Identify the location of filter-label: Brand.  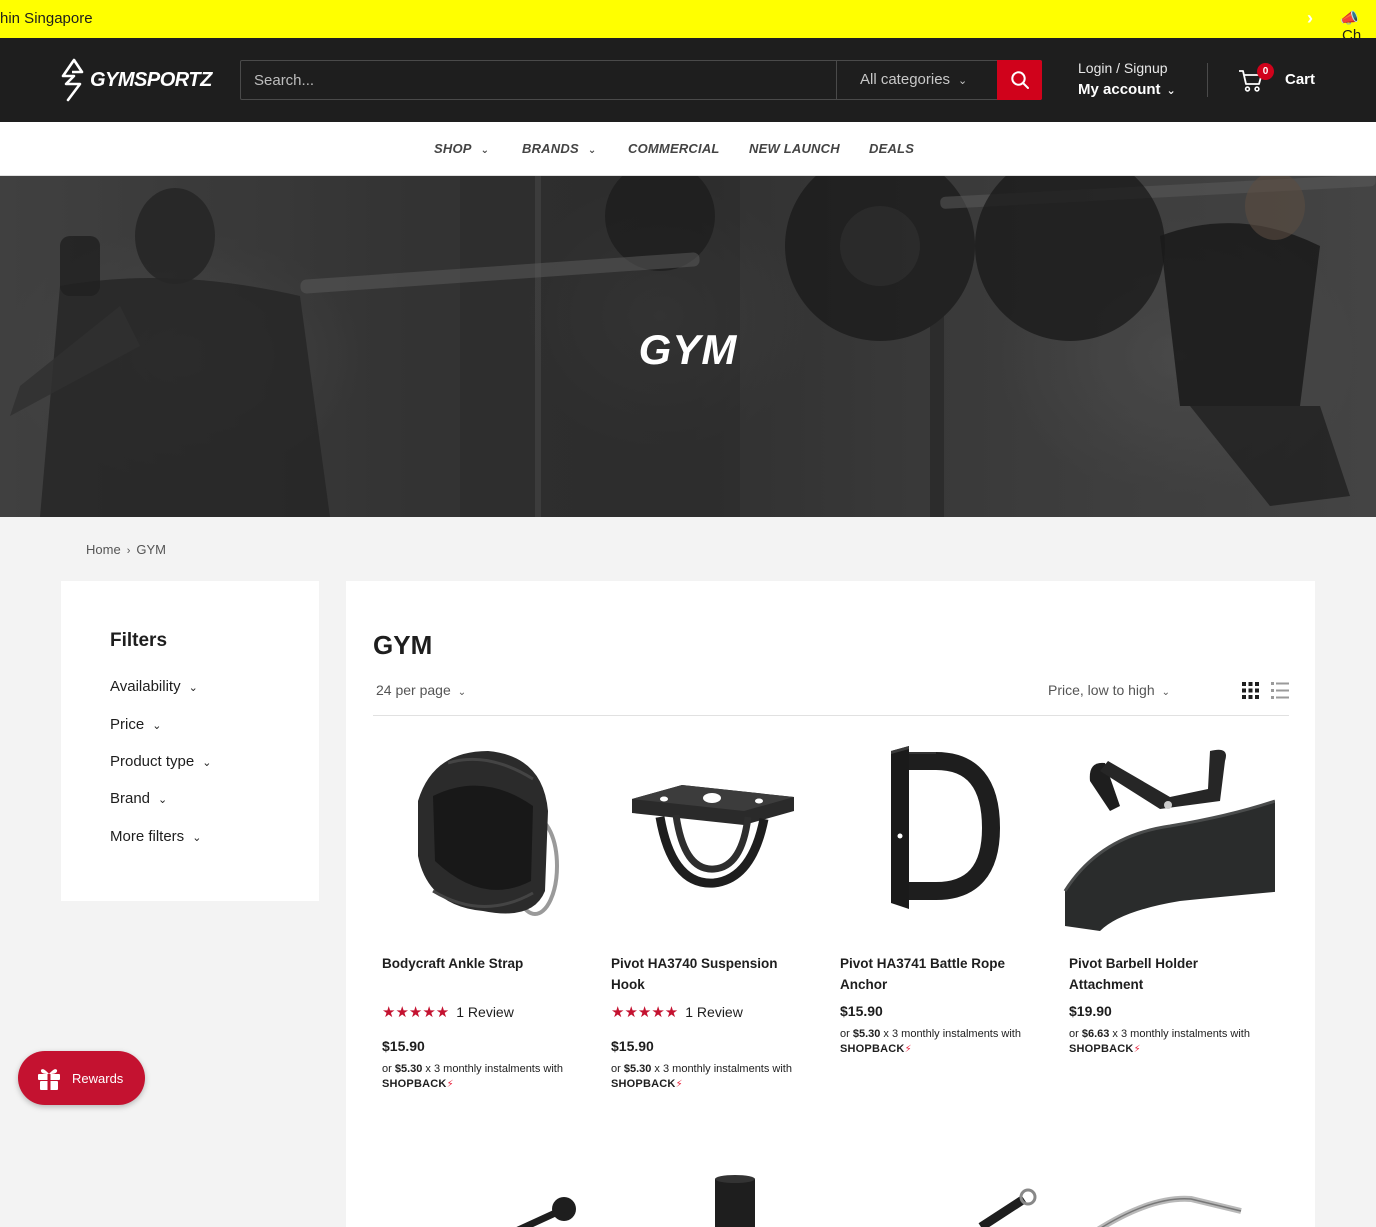
(130, 798).